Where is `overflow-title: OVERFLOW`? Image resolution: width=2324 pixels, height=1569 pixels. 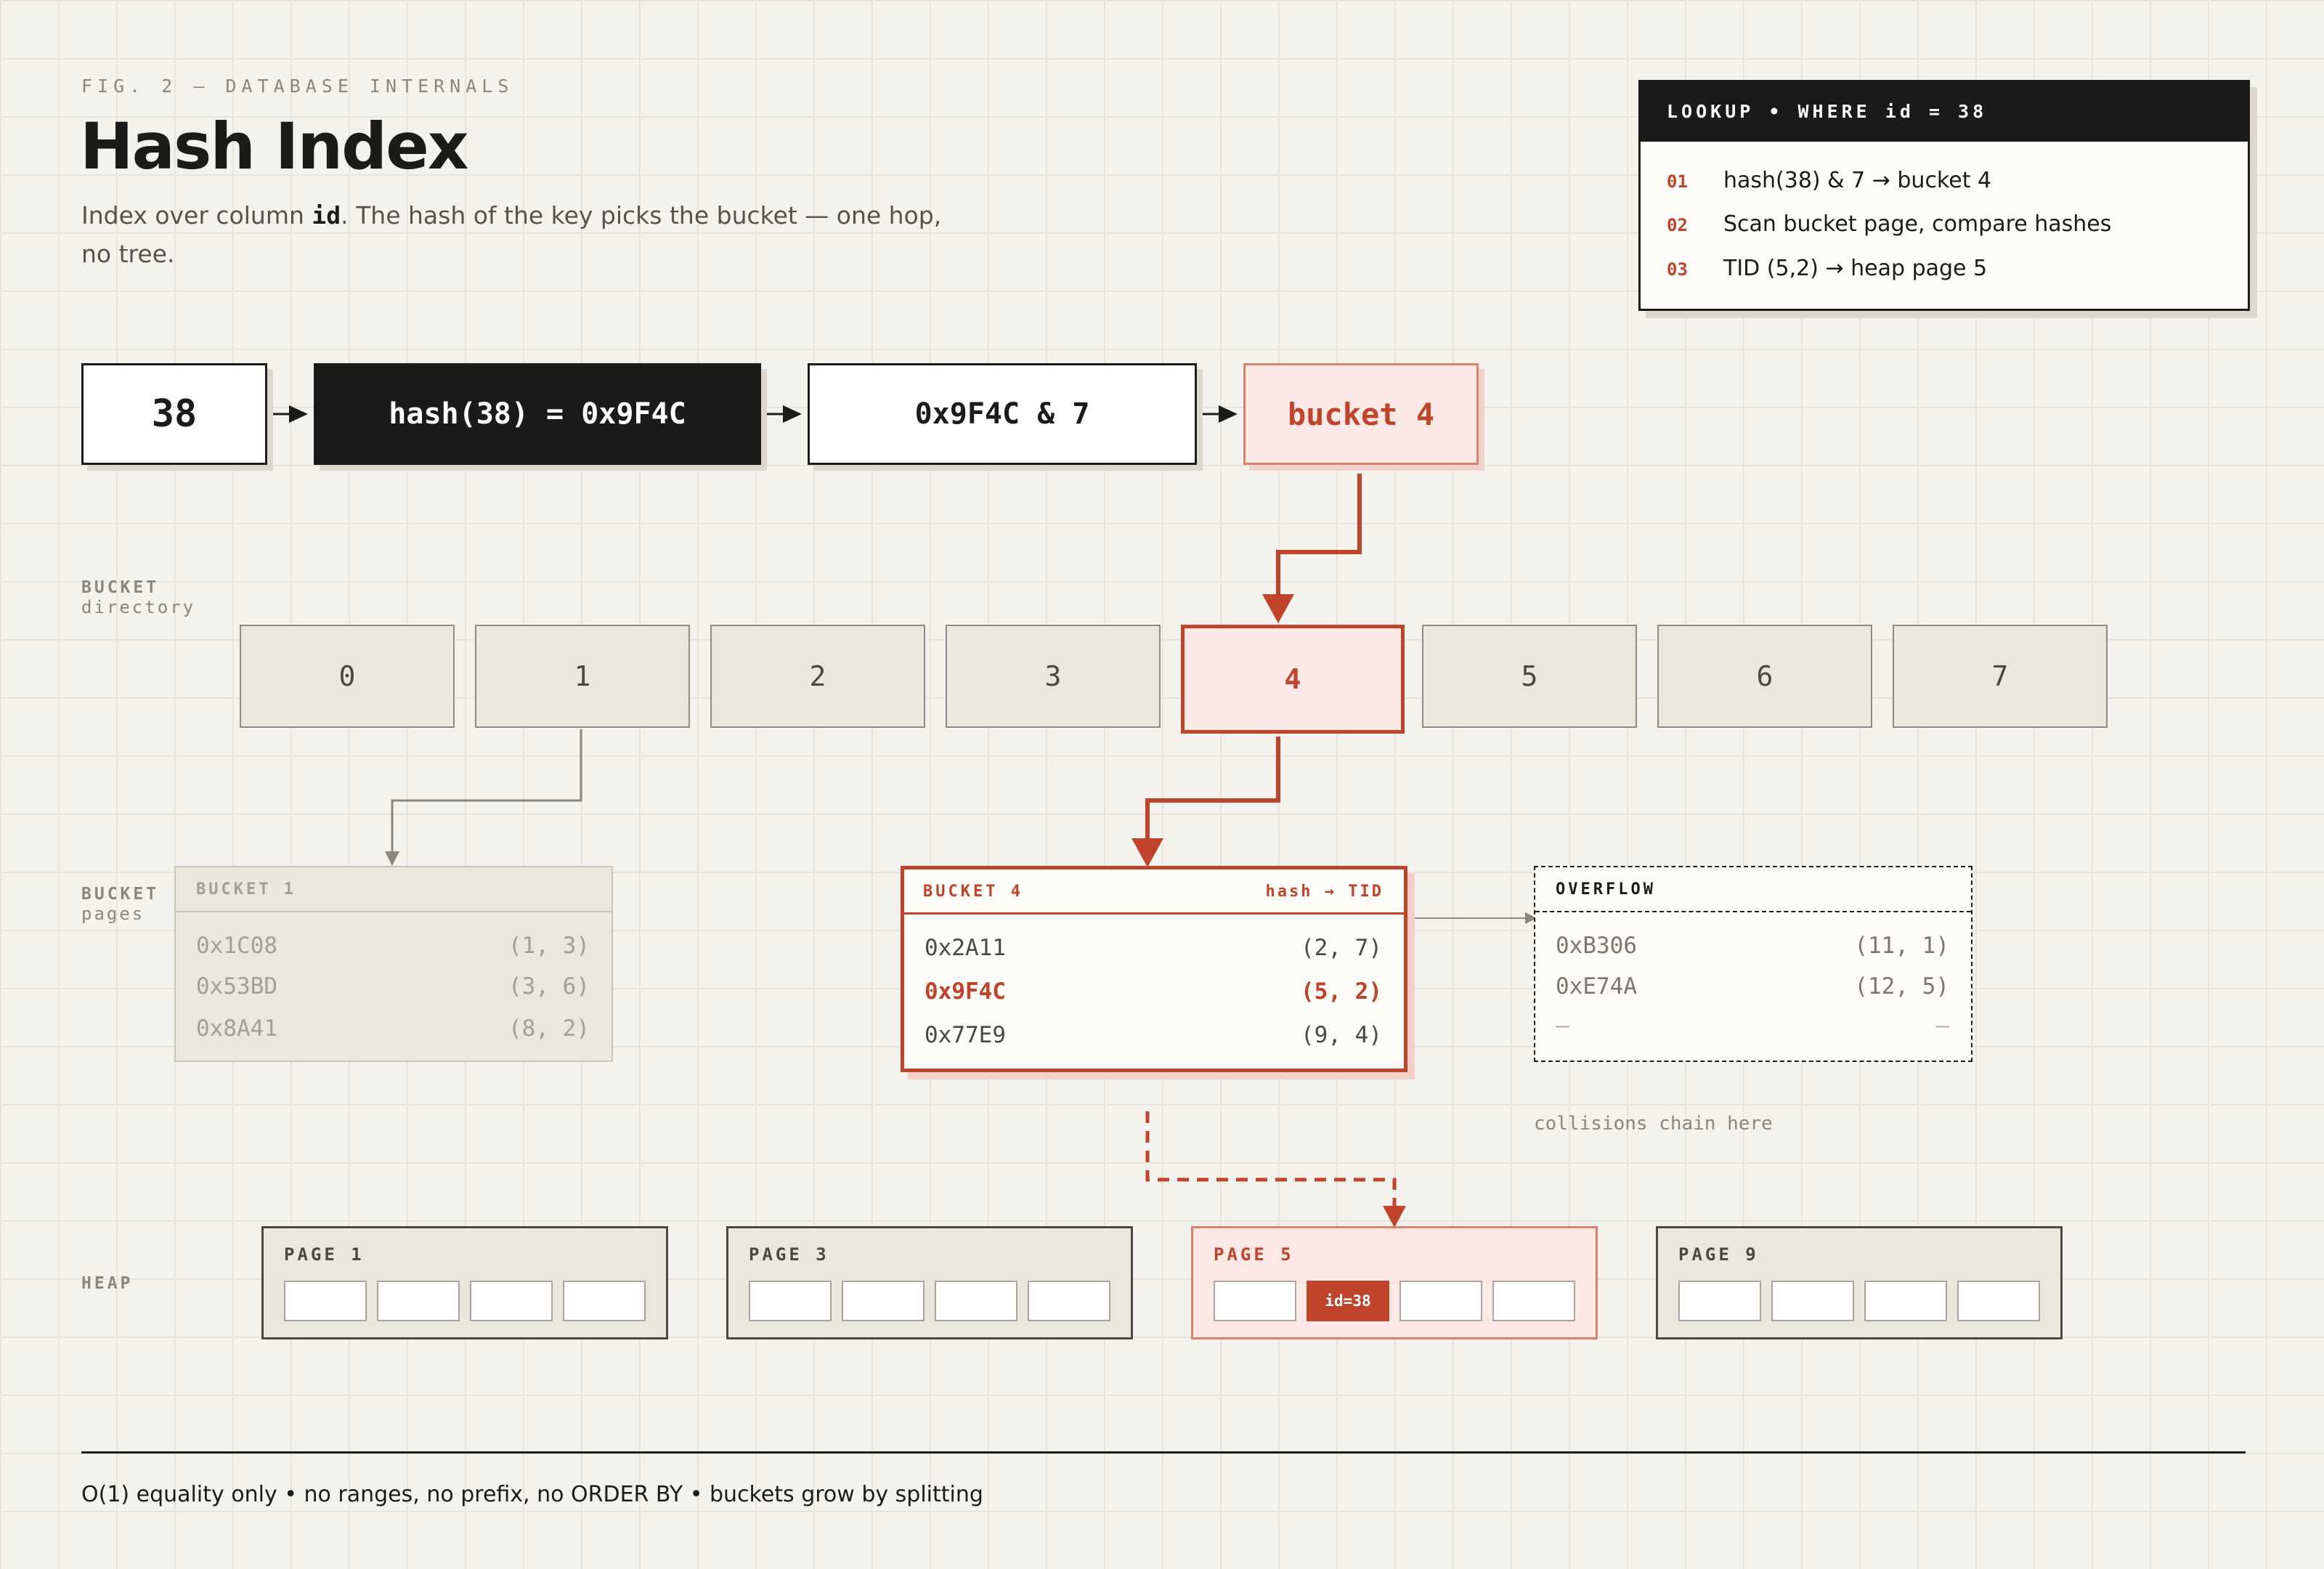
overflow-title: OVERFLOW is located at coordinates (1753, 889).